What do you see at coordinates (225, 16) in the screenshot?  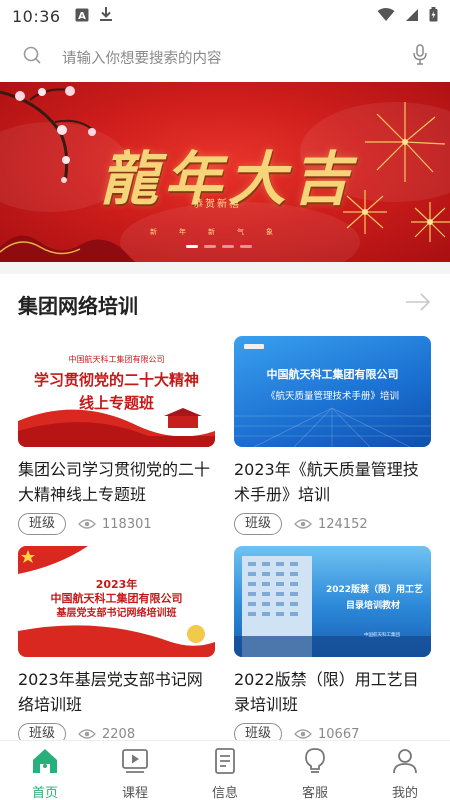 I see `status-bar: 10:36 A` at bounding box center [225, 16].